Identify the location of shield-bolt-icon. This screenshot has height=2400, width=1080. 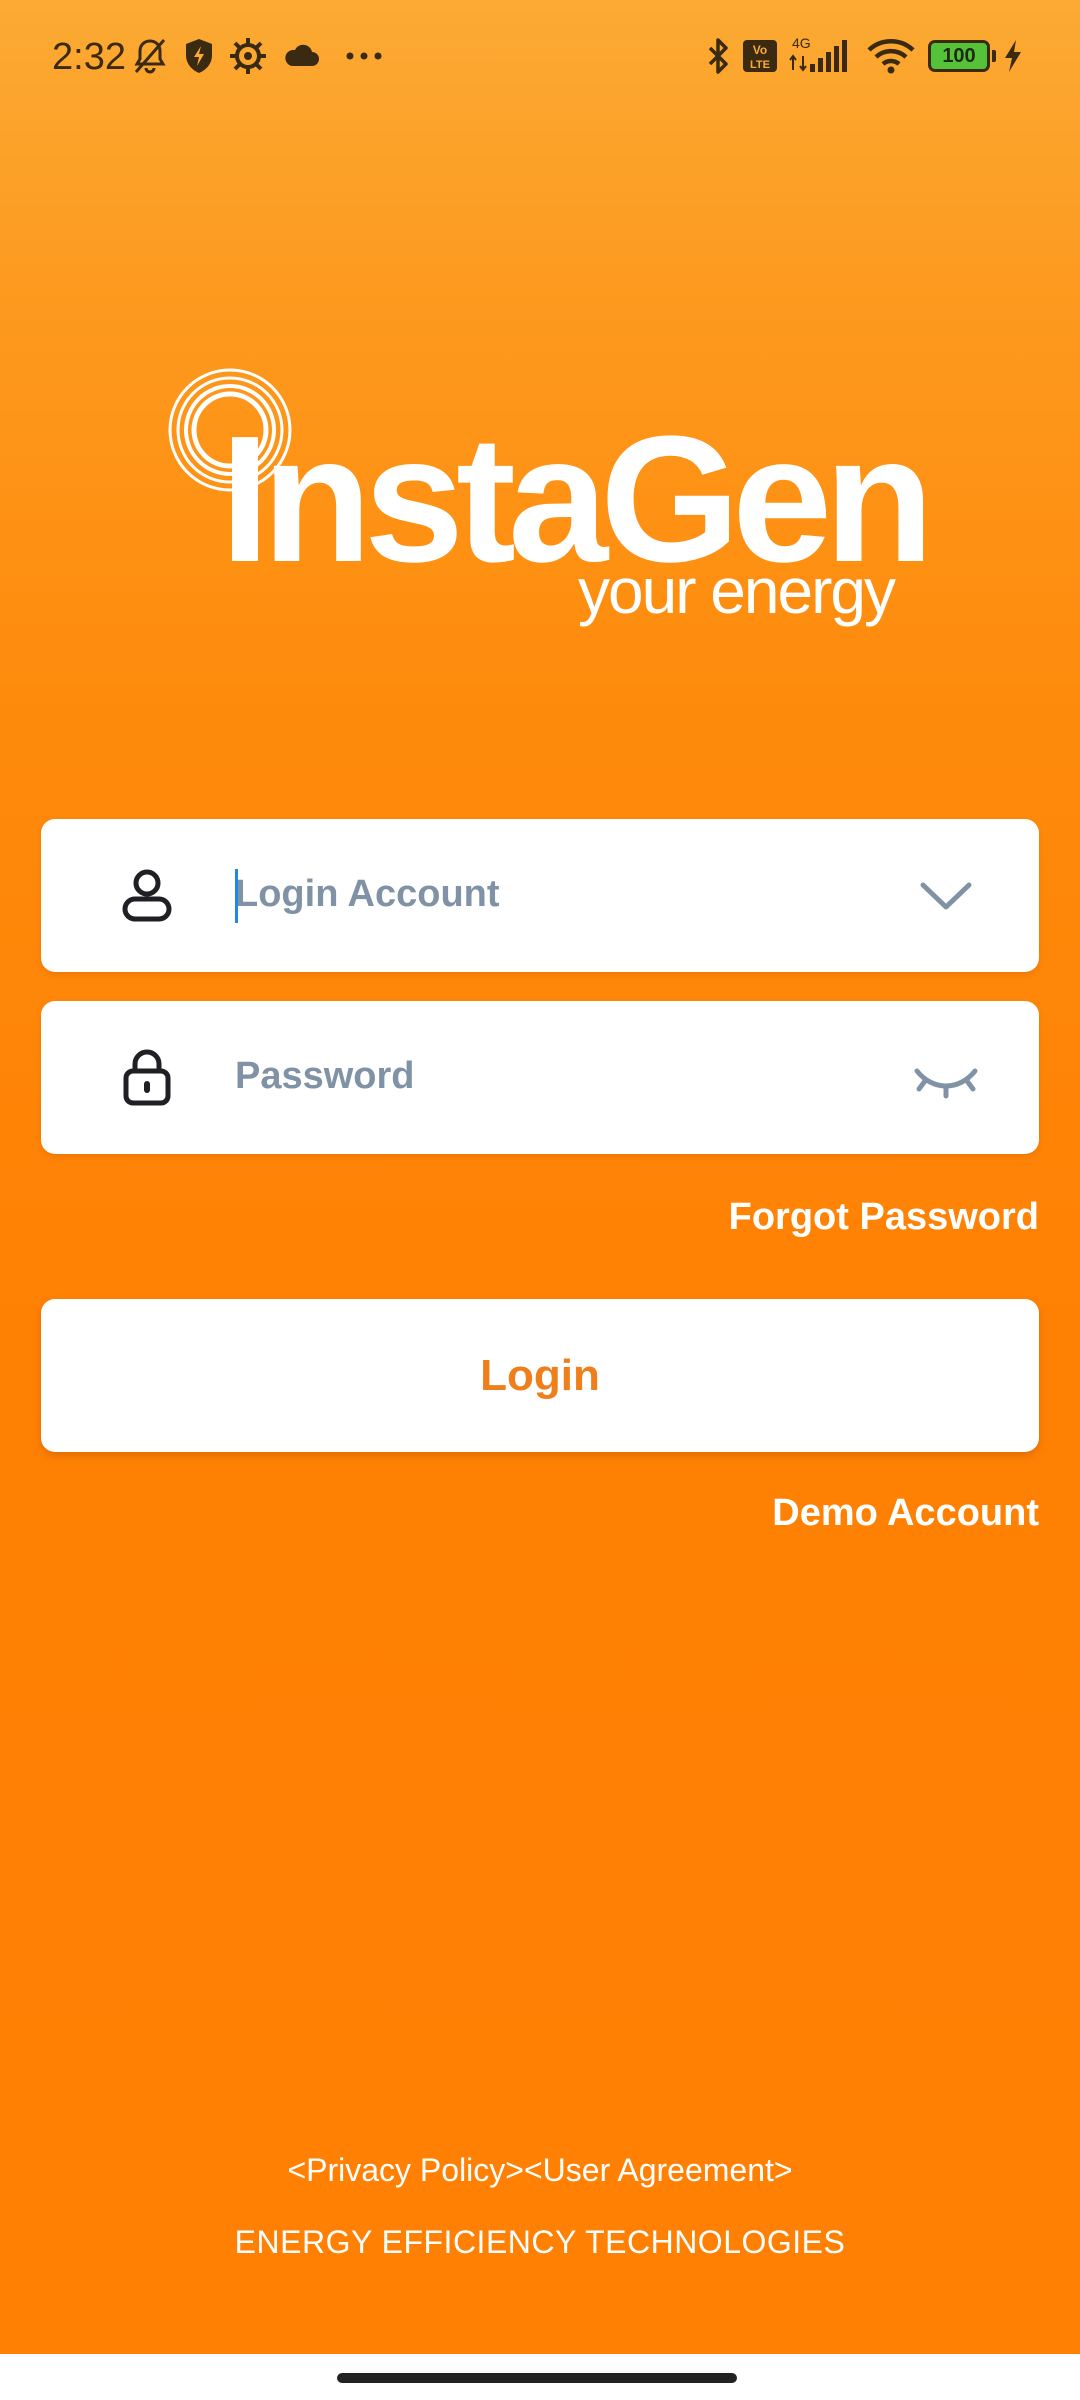
(199, 56).